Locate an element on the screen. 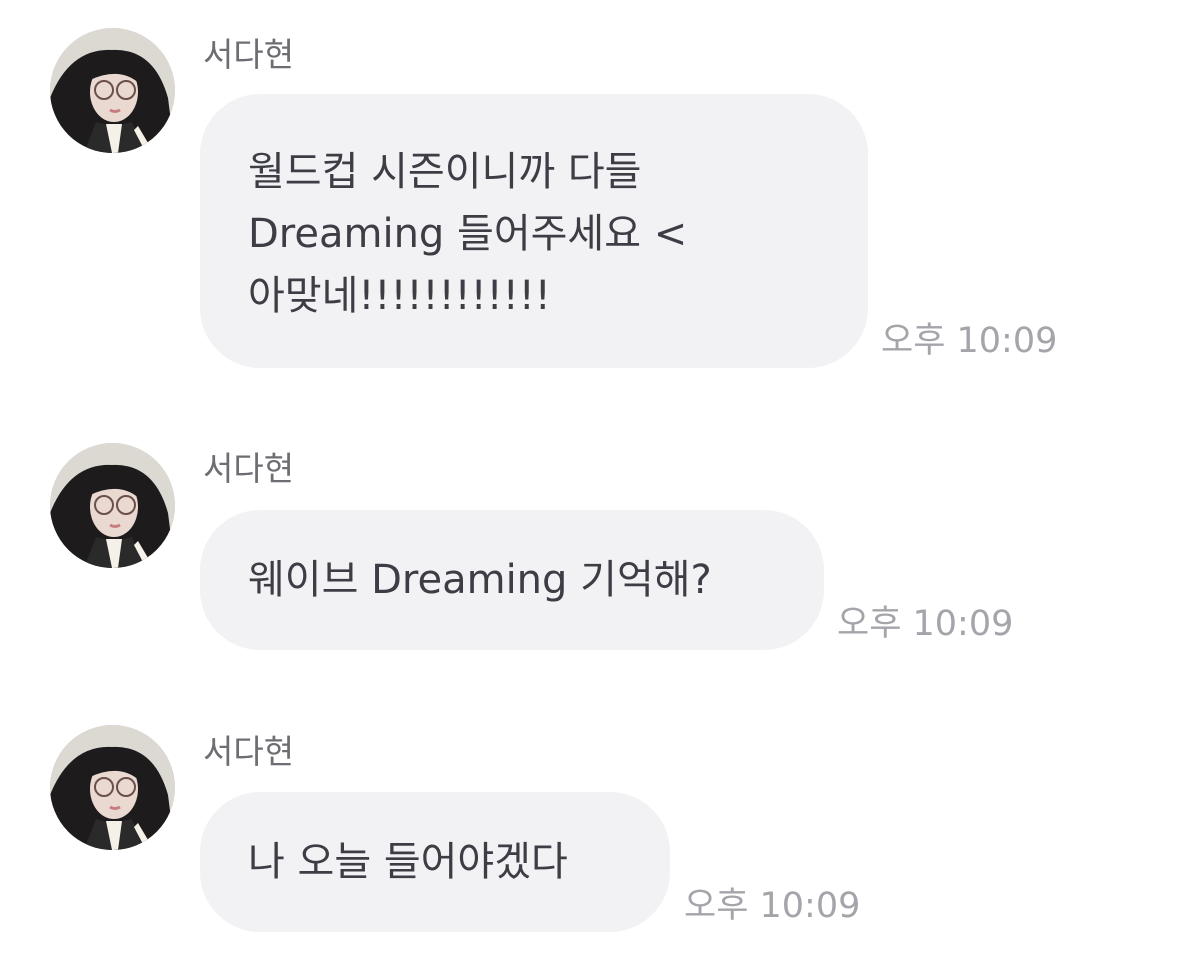 The height and width of the screenshot is (963, 1200). message-bubble: 웨이브 Dreaming 기억해? is located at coordinates (512, 580).